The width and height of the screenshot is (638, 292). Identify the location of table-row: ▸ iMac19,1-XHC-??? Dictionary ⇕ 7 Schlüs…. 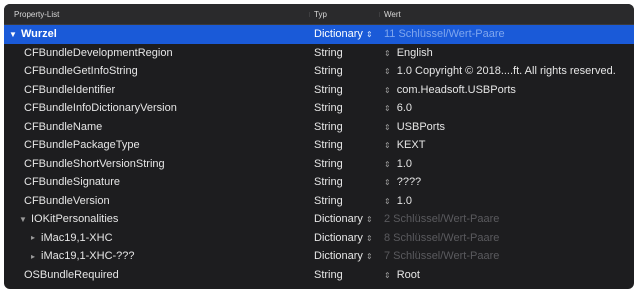
(319, 256).